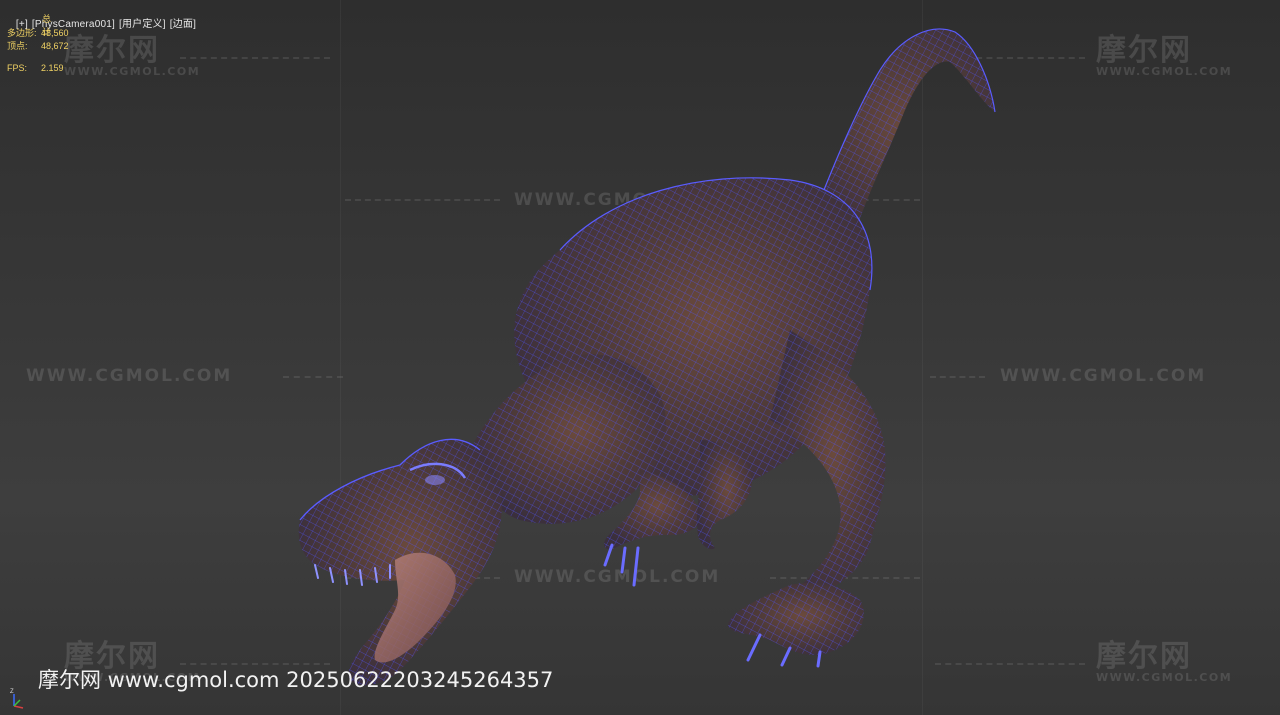  What do you see at coordinates (142, 24) in the screenshot?
I see `viewport-view-label: [用户定义]` at bounding box center [142, 24].